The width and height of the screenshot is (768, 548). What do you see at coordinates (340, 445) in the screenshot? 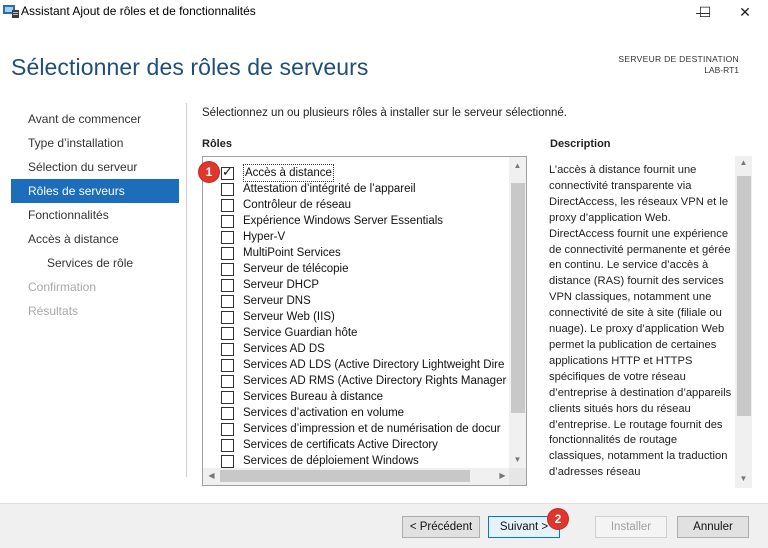
I see `role-label: Services de certificats Active Directory` at bounding box center [340, 445].